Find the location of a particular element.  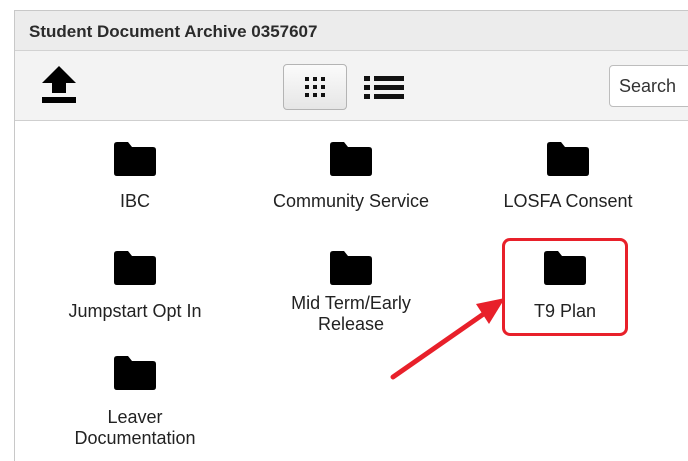

folder-label: IBC is located at coordinates (134, 201).